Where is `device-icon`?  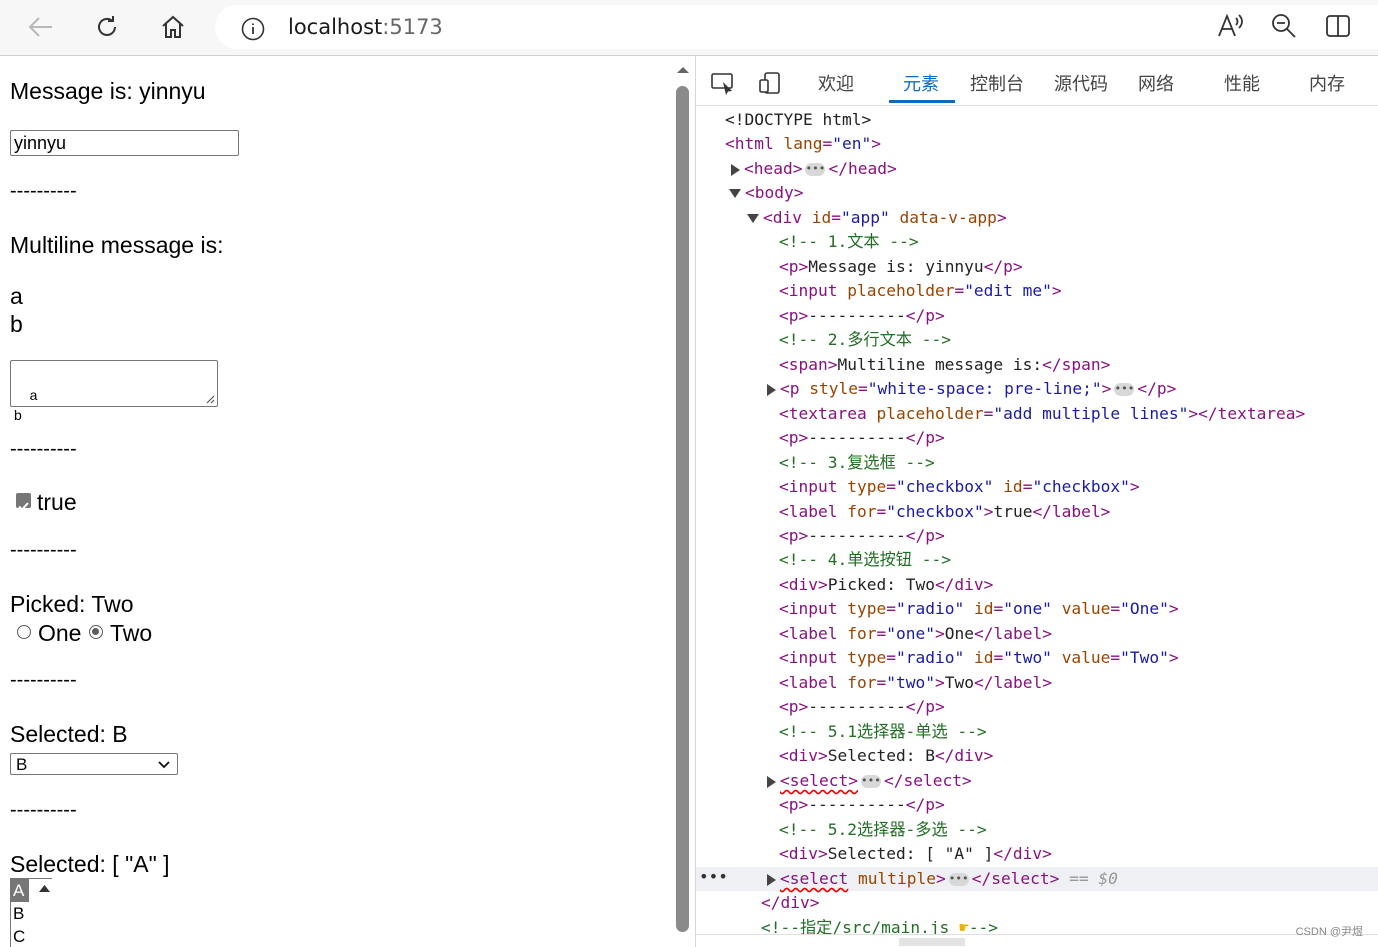 device-icon is located at coordinates (769, 83).